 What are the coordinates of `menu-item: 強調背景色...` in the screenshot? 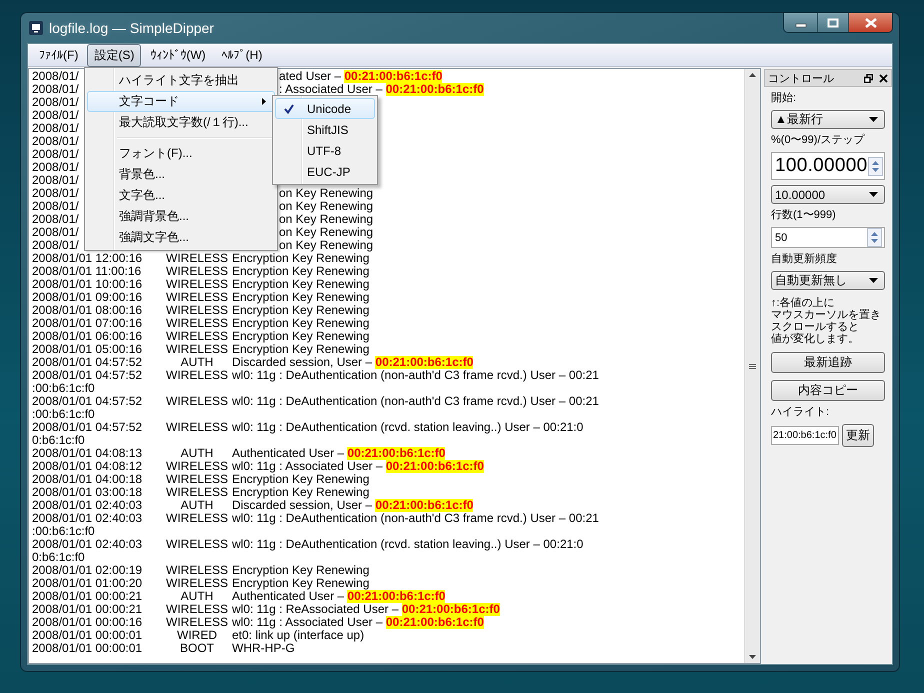 It's located at (181, 216).